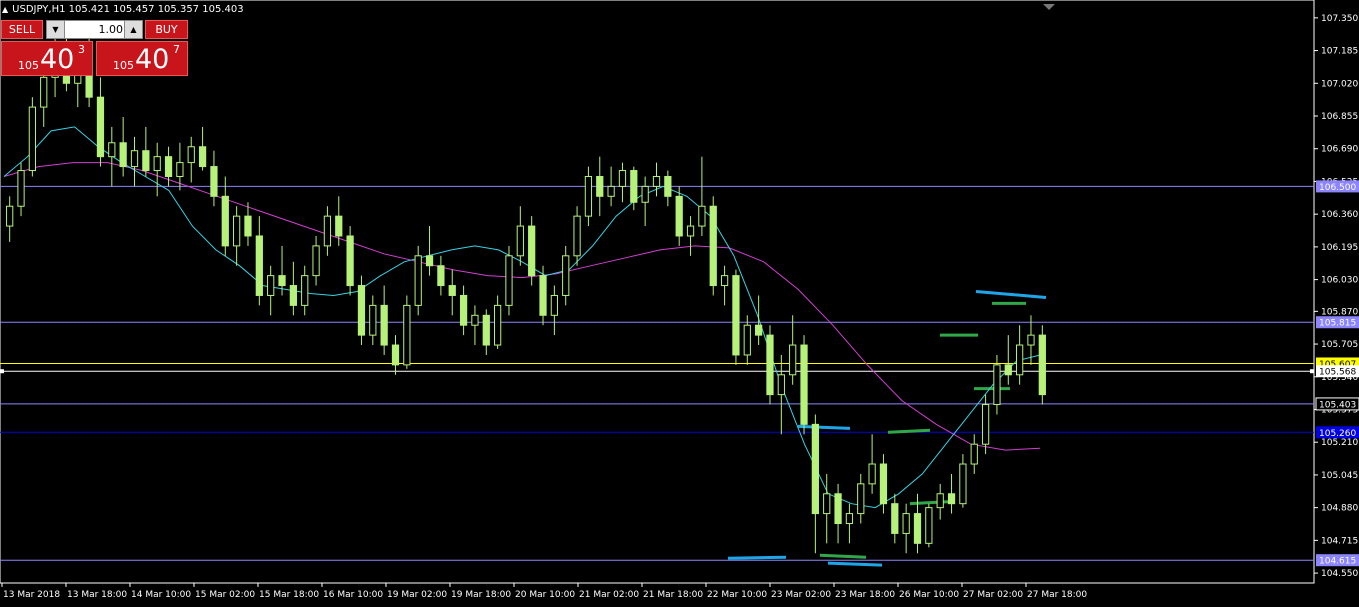  Describe the element at coordinates (1339, 509) in the screenshot. I see `y-tick-label: 104.880` at that location.